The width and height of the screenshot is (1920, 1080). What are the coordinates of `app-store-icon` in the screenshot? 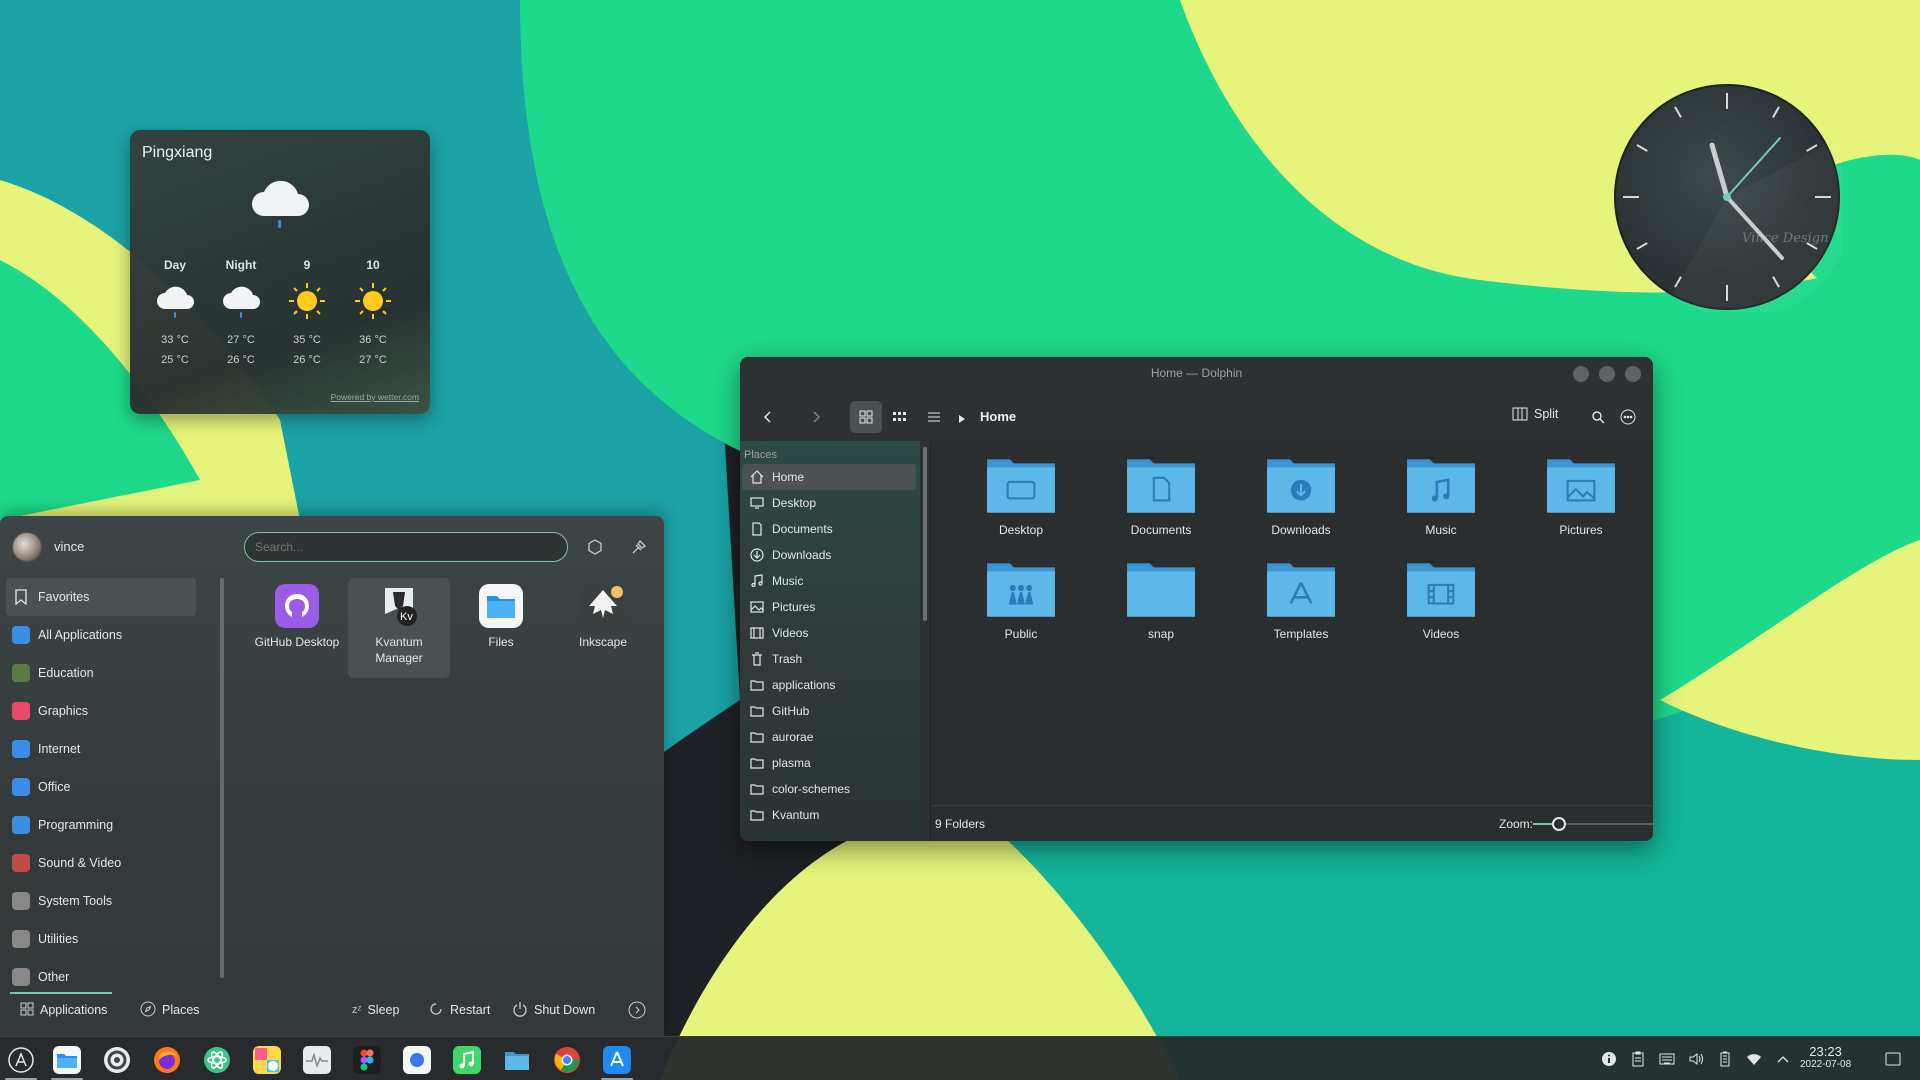 It's located at (617, 1060).